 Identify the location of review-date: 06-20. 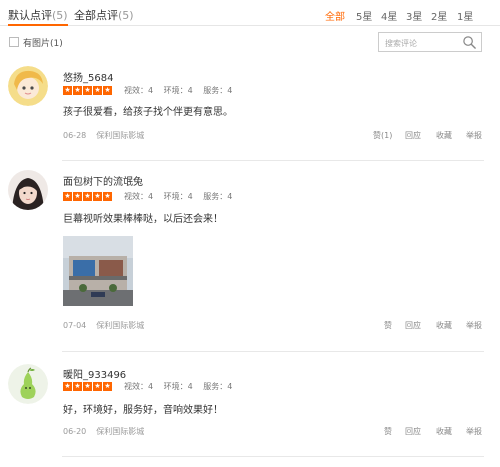
(75, 431).